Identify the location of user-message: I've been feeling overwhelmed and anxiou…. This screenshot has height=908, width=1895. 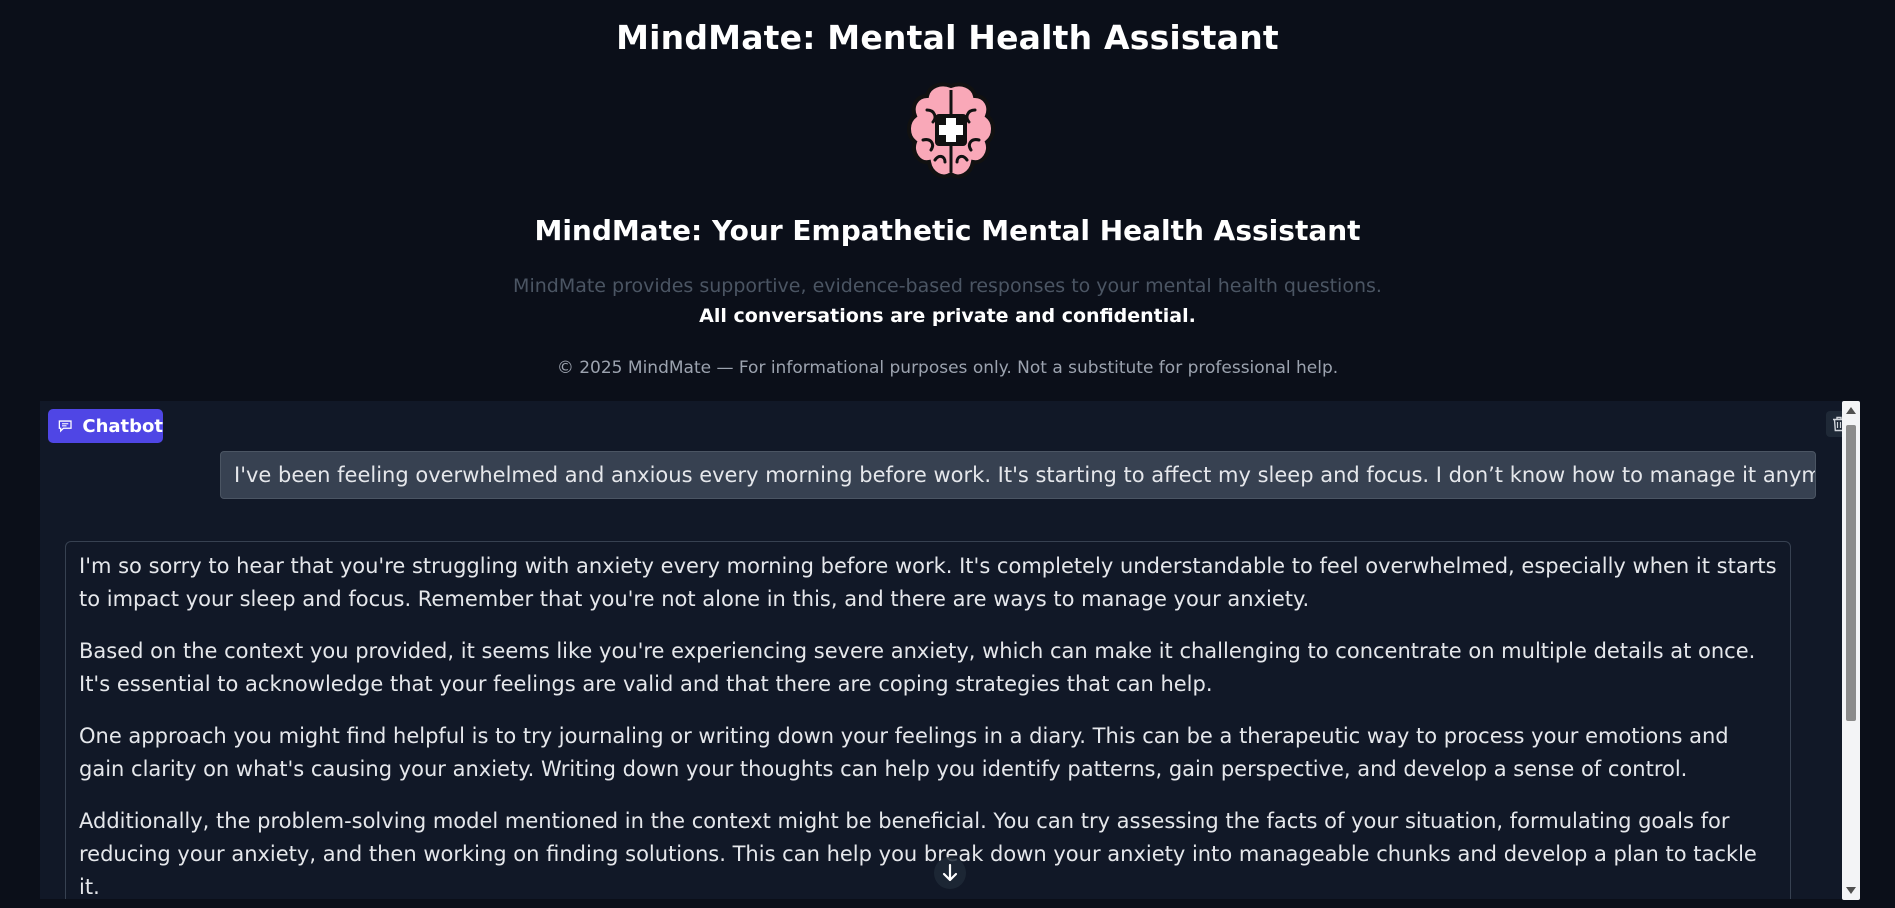
(1018, 475).